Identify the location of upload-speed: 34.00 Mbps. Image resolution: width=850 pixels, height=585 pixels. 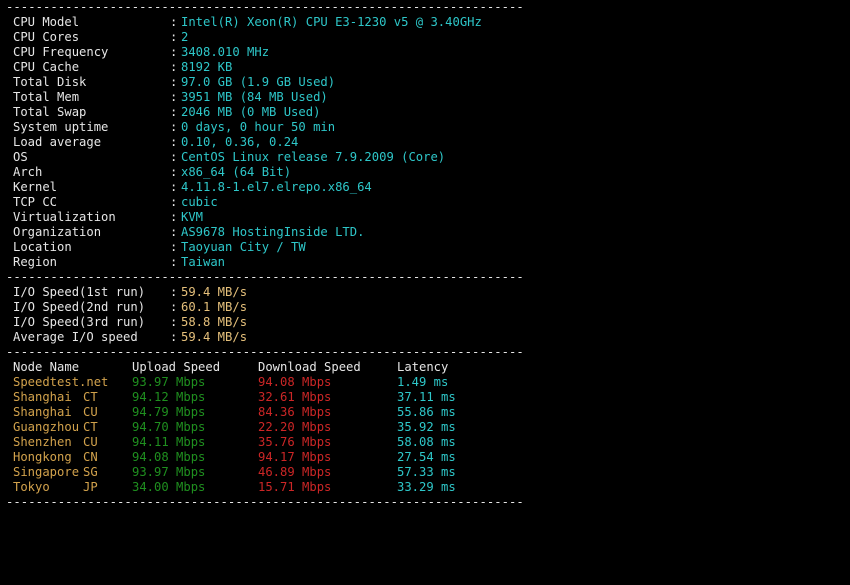
(169, 487).